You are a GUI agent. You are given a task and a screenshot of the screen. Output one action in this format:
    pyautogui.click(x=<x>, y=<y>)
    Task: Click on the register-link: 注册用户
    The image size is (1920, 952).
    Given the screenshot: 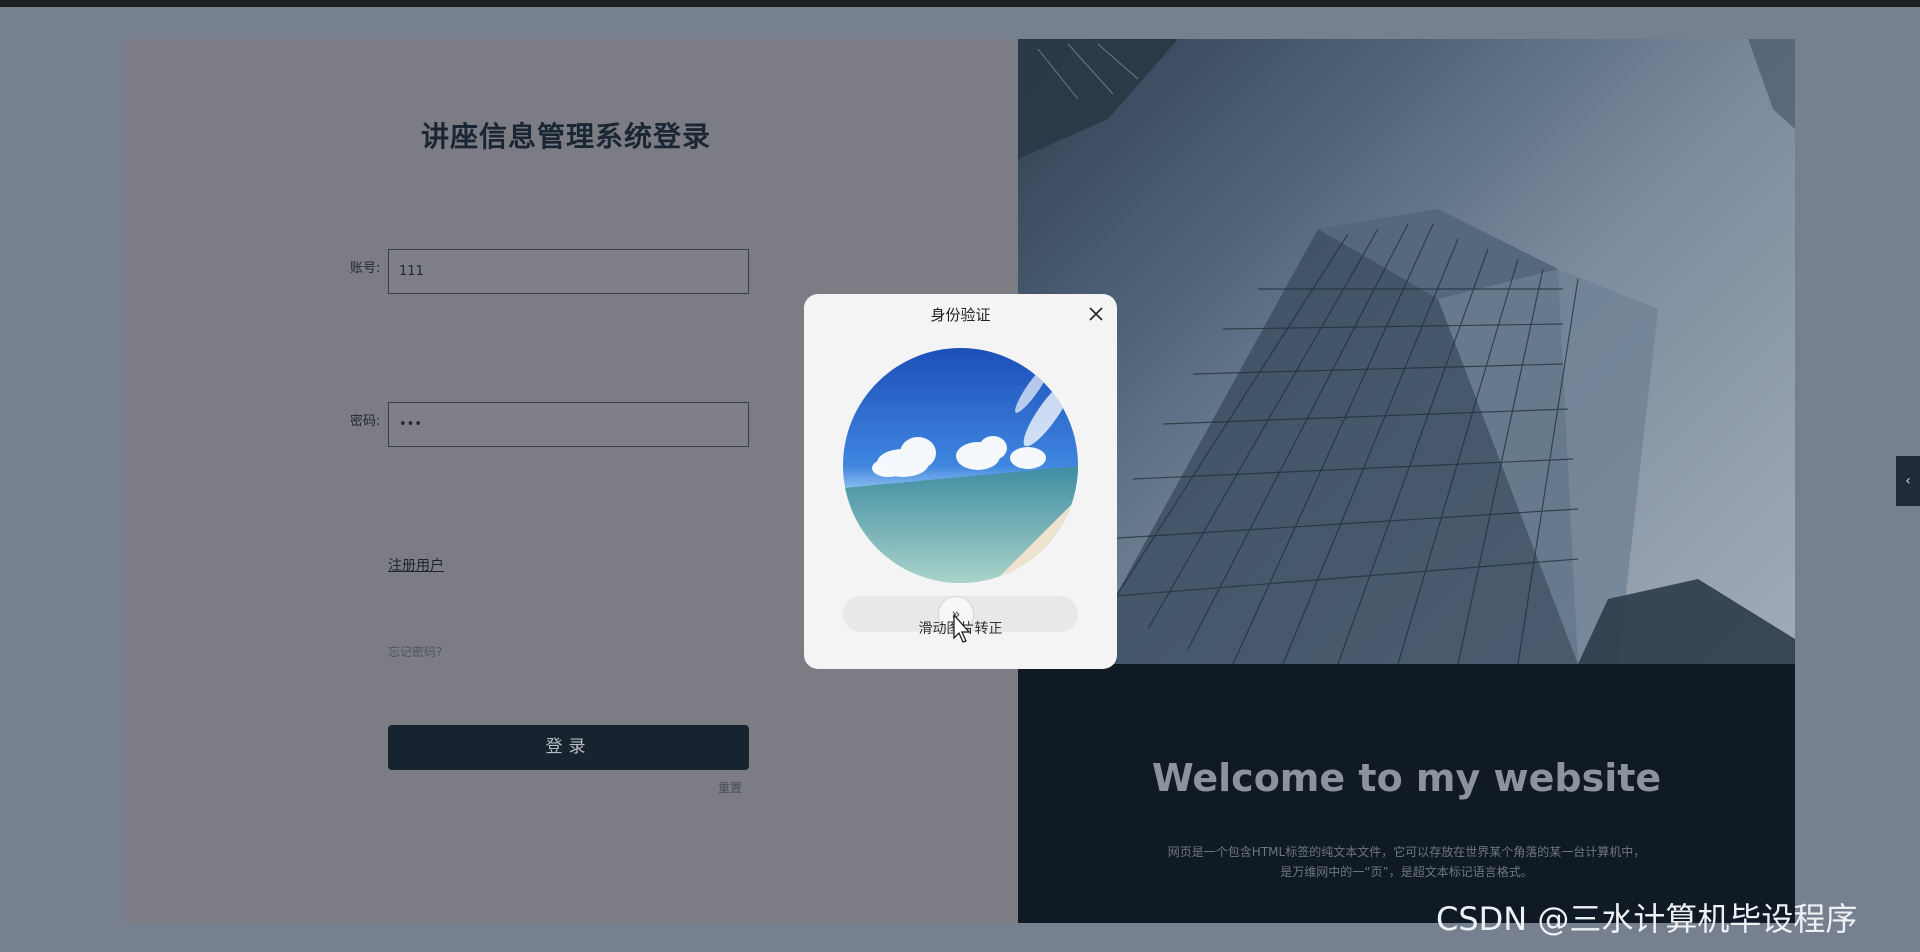 What is the action you would take?
    pyautogui.click(x=416, y=565)
    